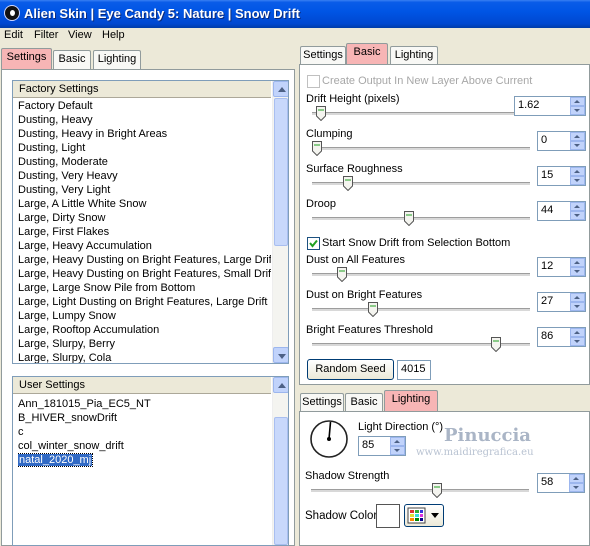  Describe the element at coordinates (144, 204) in the screenshot. I see `list-item: Large, A Little White Snow` at that location.